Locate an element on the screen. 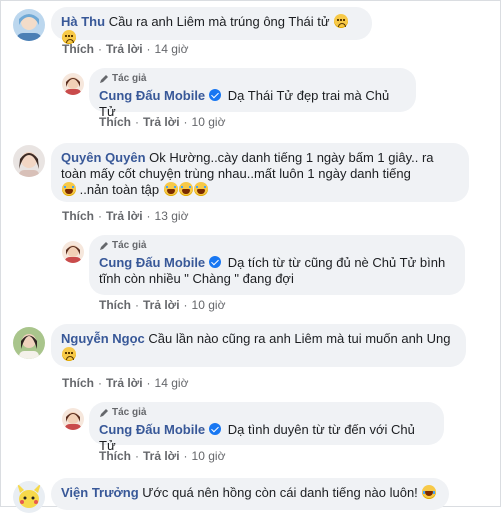 This screenshot has width=501, height=513. comment-actions: Thích · Trả lời · 13 giờ is located at coordinates (125, 216).